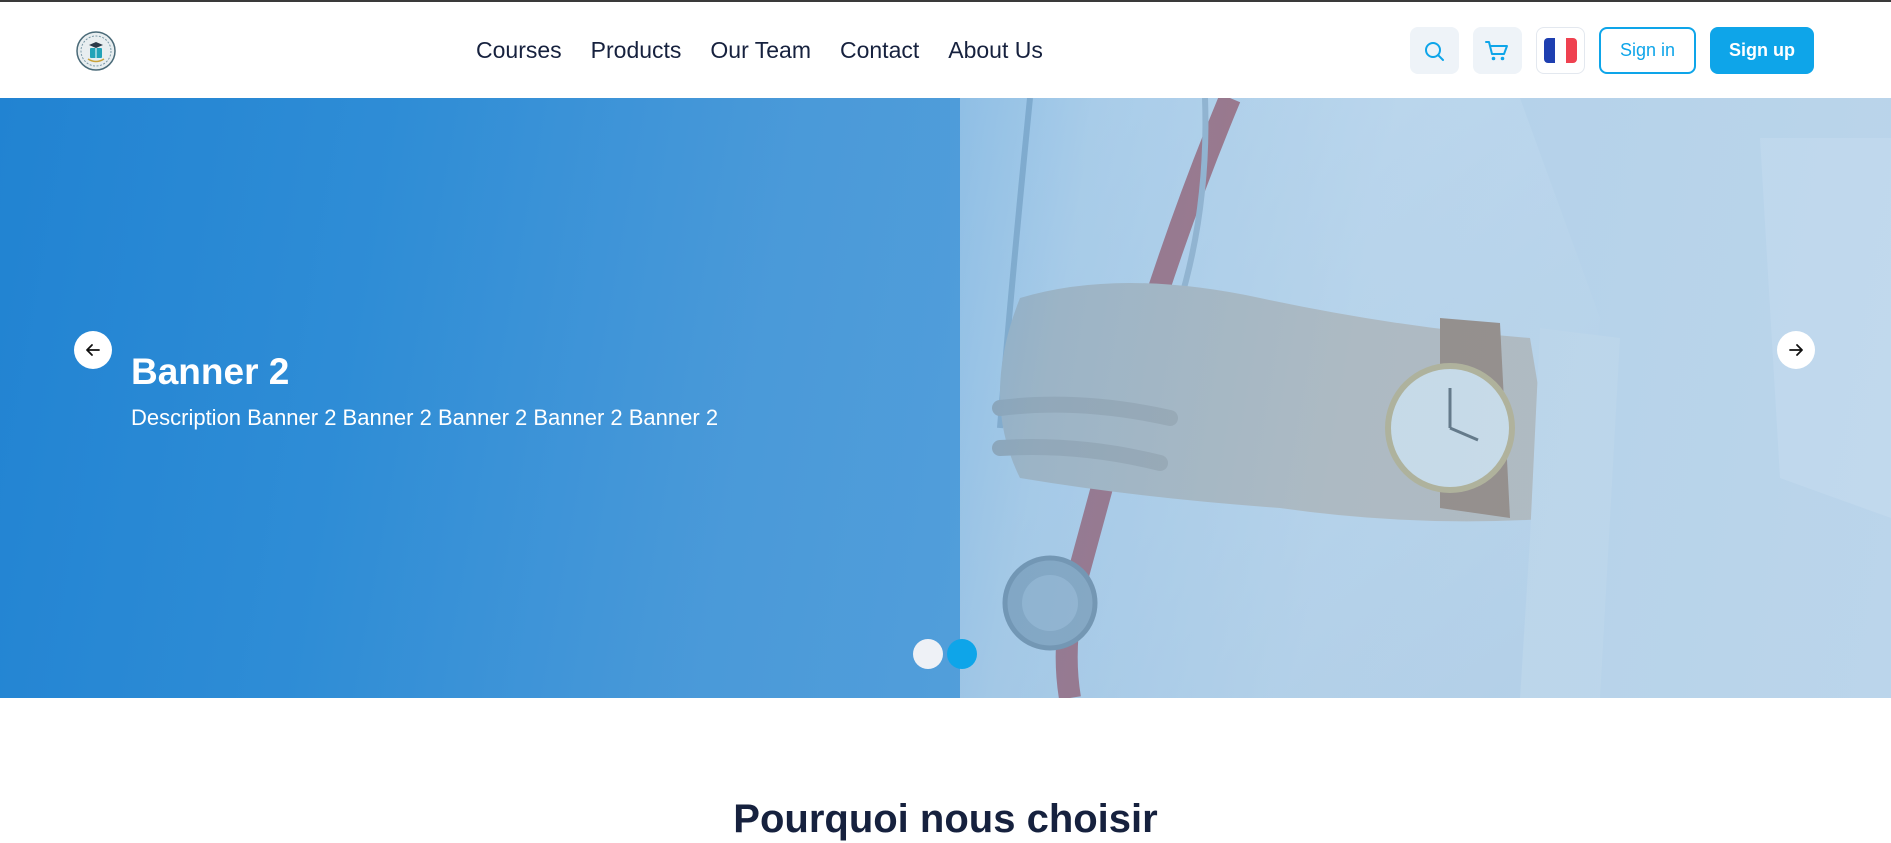  What do you see at coordinates (879, 50) in the screenshot?
I see `nav-link-contact: Contact` at bounding box center [879, 50].